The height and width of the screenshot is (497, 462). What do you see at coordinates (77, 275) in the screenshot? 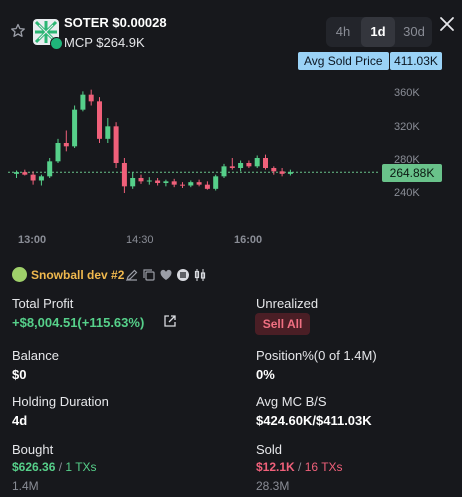
I see `dev-name: Snowball dev #2` at bounding box center [77, 275].